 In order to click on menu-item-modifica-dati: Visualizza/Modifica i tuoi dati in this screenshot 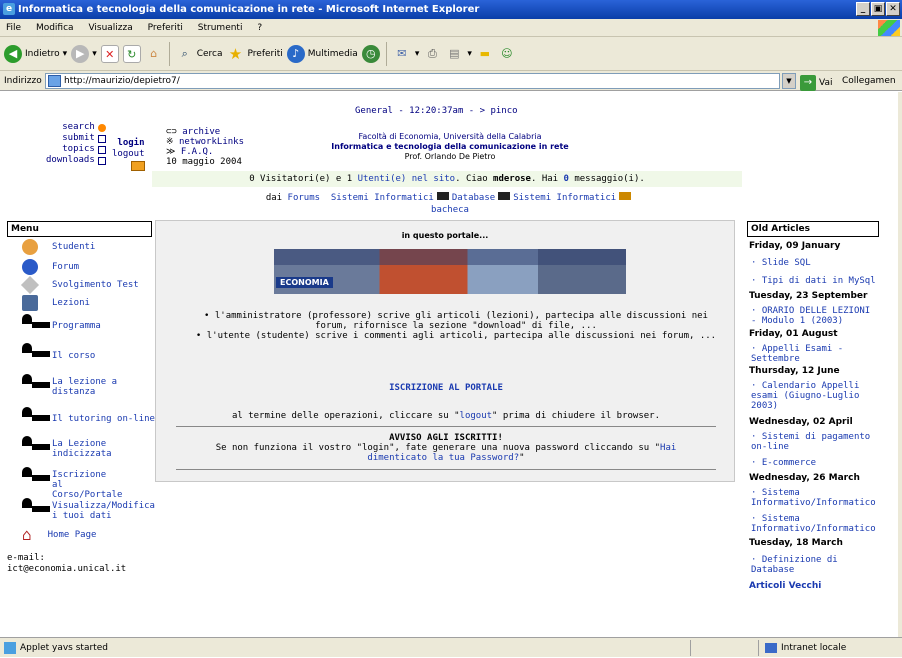, I will do `click(103, 511)`.